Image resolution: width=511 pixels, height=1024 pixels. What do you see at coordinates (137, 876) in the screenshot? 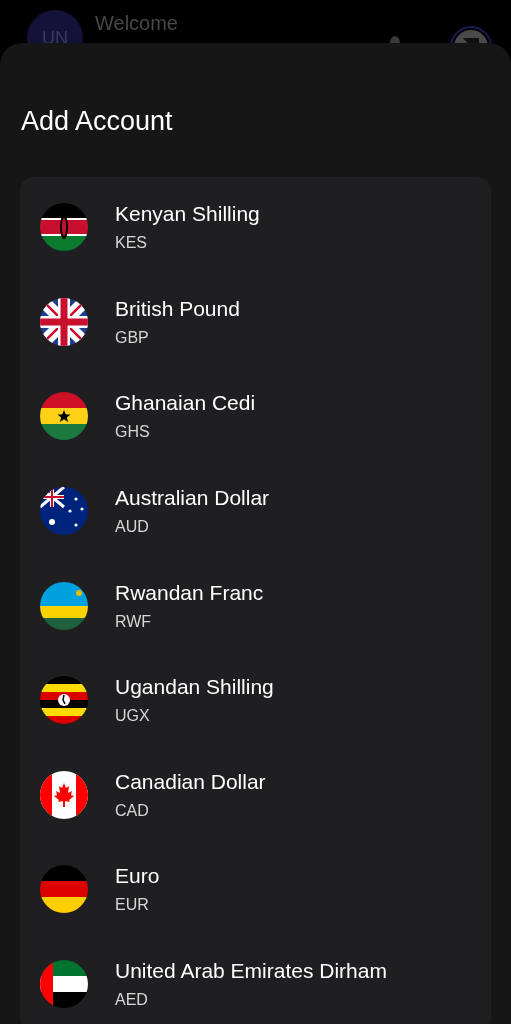
I see `currency-name: Euro` at bounding box center [137, 876].